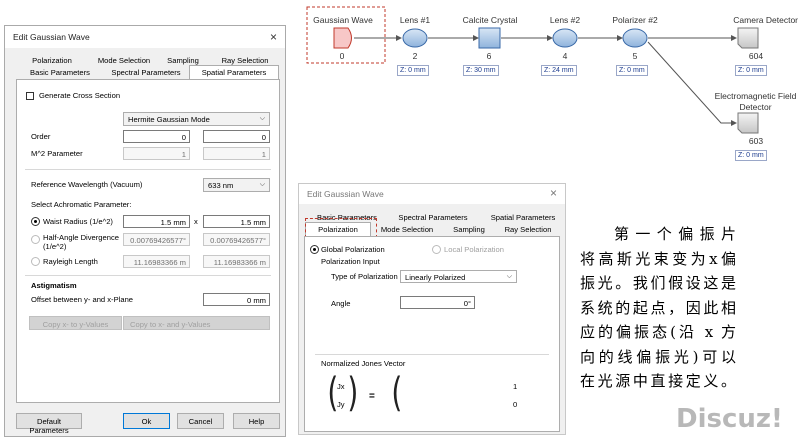 This screenshot has width=801, height=443. I want to click on polarization-input-label: Polarization Input, so click(350, 261).